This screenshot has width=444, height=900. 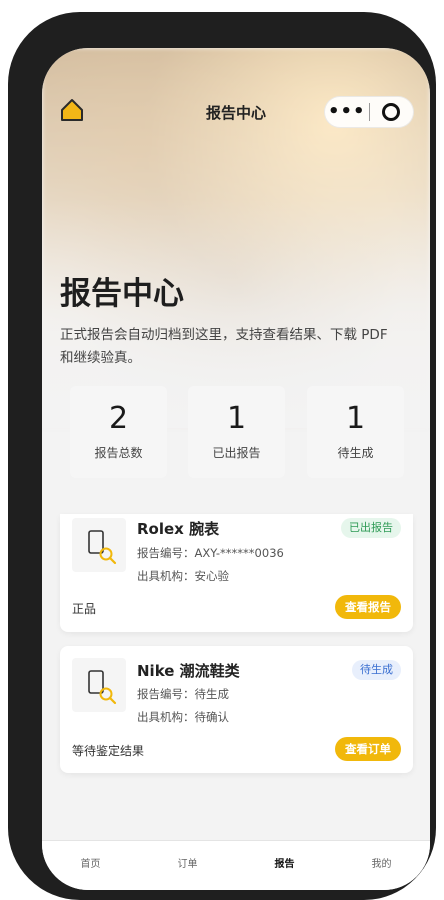 What do you see at coordinates (391, 112) in the screenshot?
I see `close-circle-icon` at bounding box center [391, 112].